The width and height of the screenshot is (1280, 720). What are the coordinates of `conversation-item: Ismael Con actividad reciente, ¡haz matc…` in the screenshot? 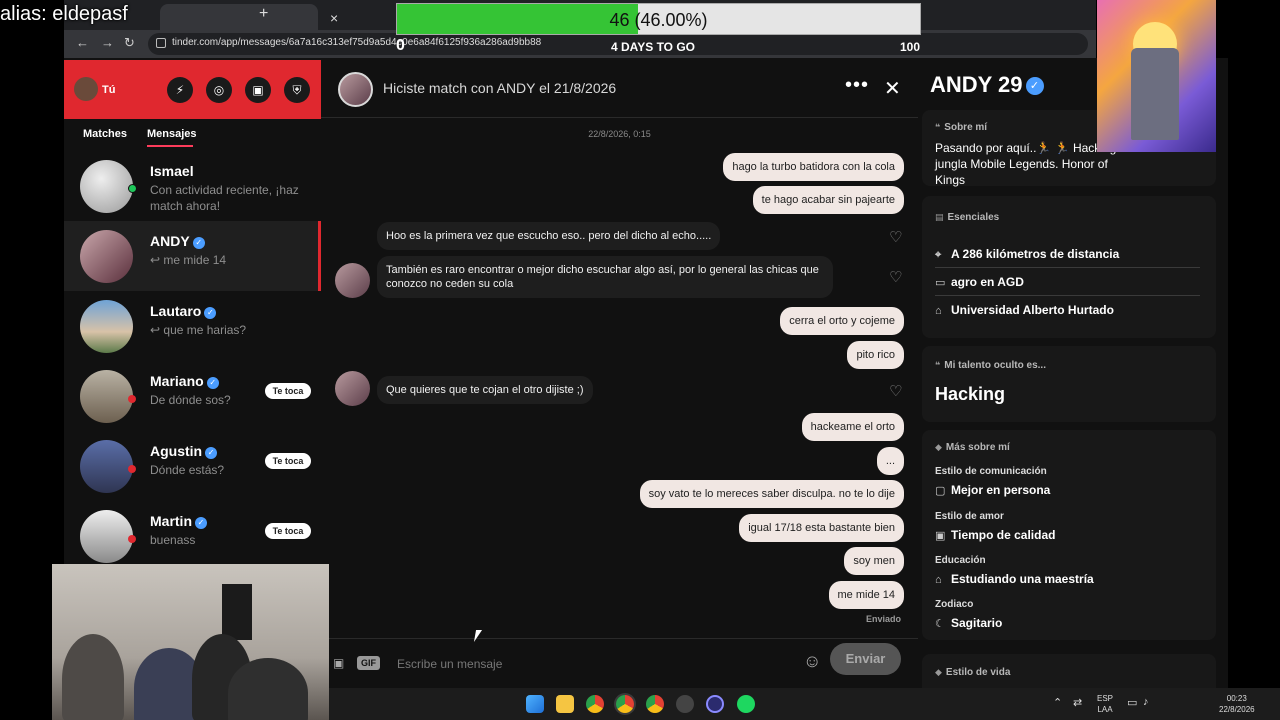 It's located at (192, 186).